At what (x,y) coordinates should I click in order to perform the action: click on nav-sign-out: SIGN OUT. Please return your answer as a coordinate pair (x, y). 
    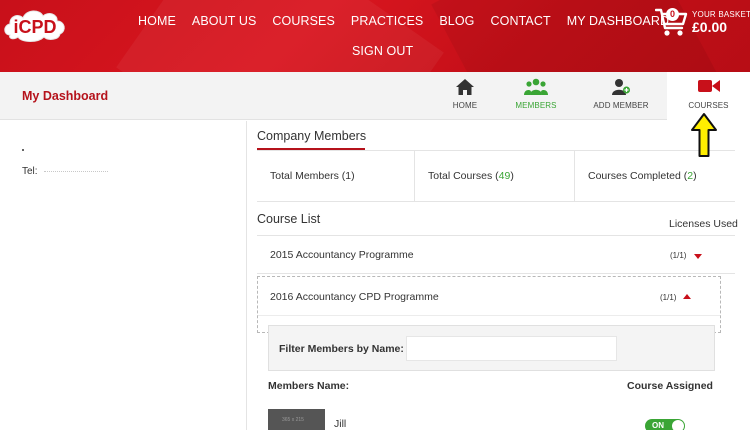
    Looking at the image, I should click on (382, 51).